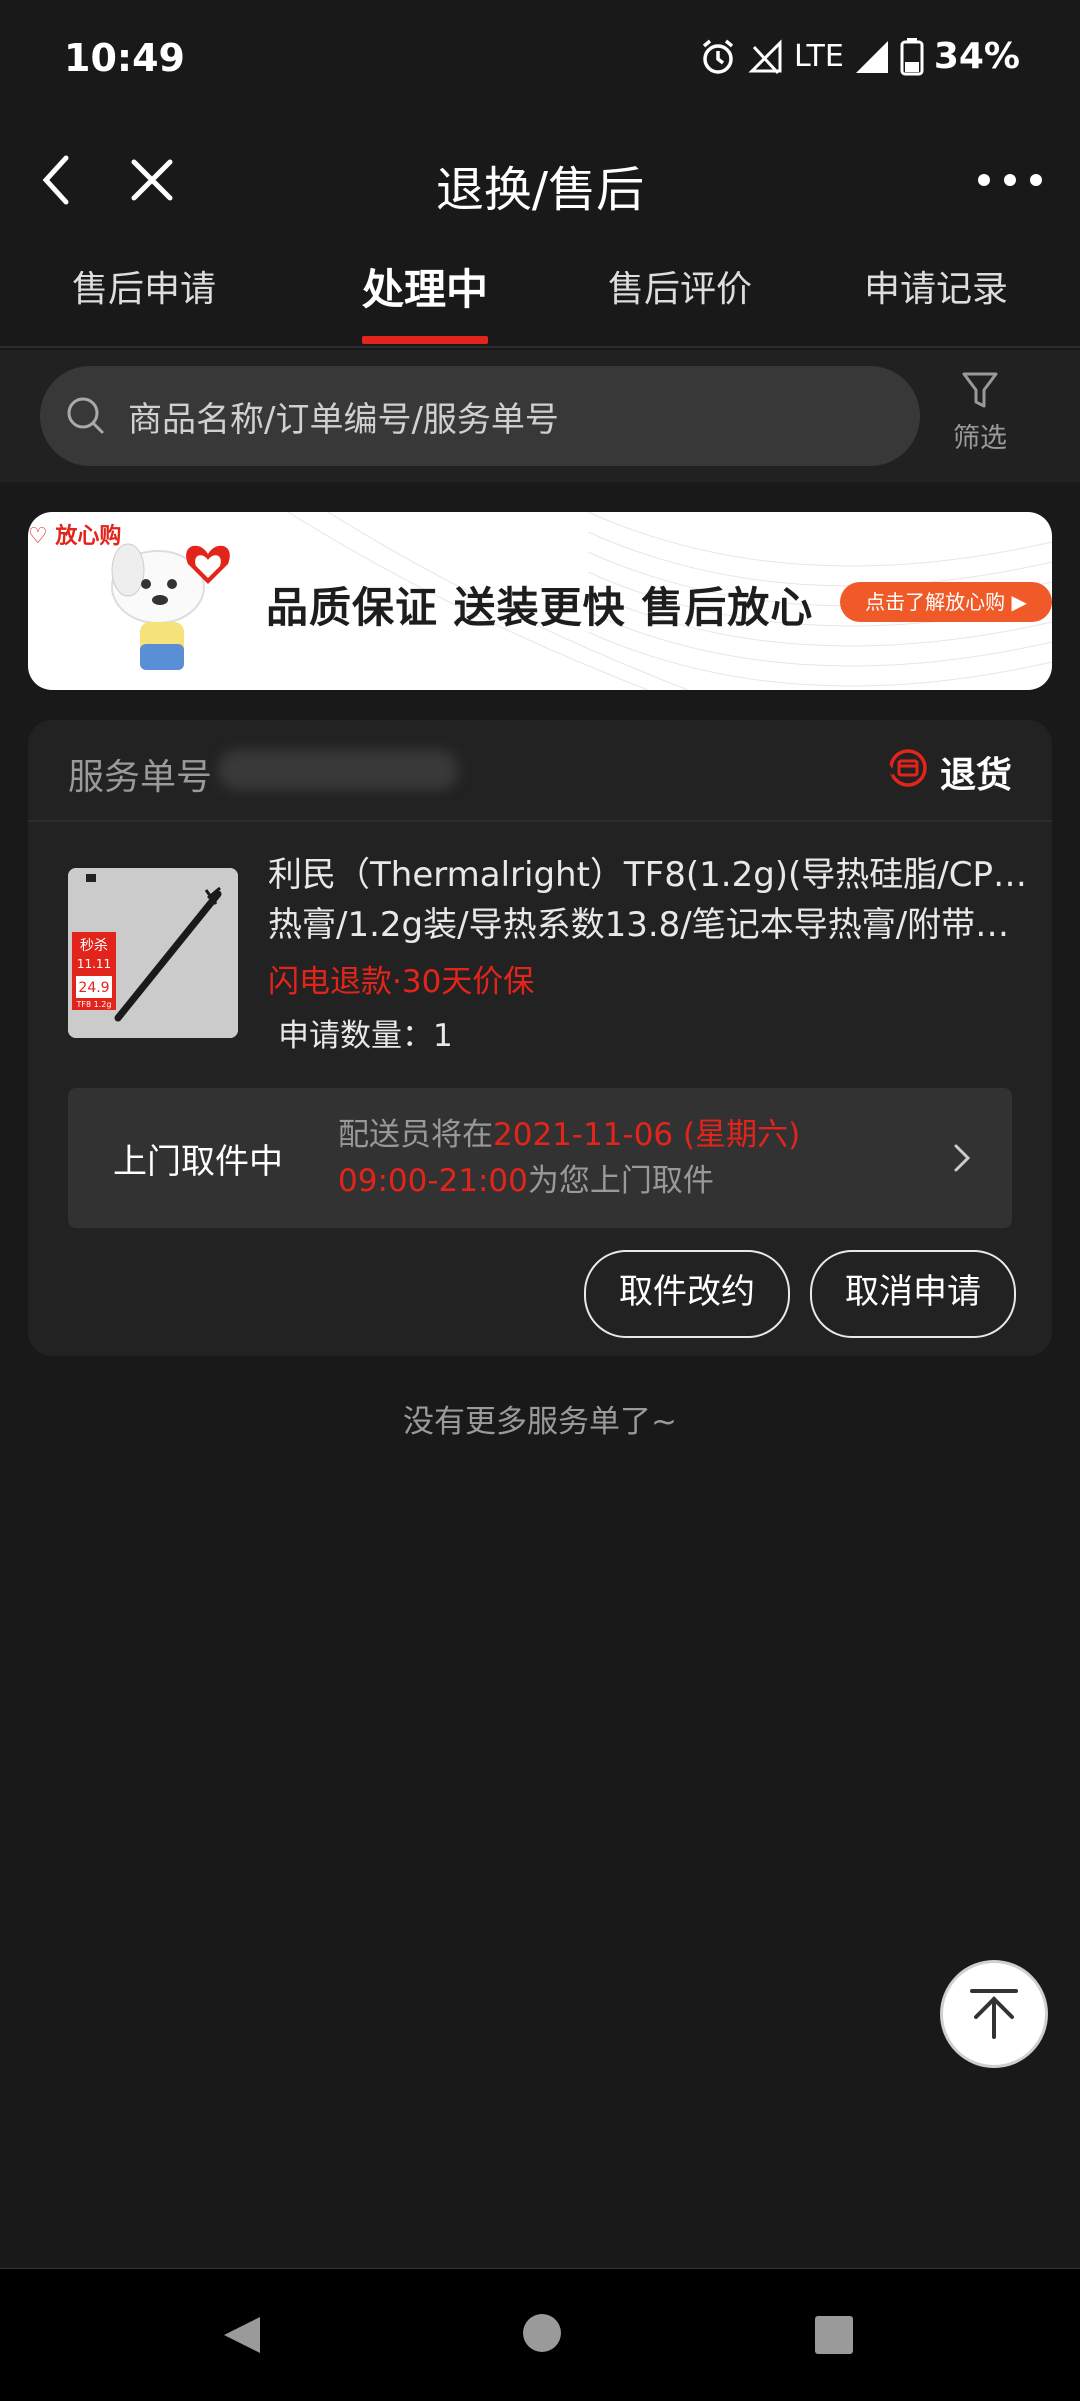 The height and width of the screenshot is (2401, 1080). What do you see at coordinates (912, 56) in the screenshot?
I see `battery-icon` at bounding box center [912, 56].